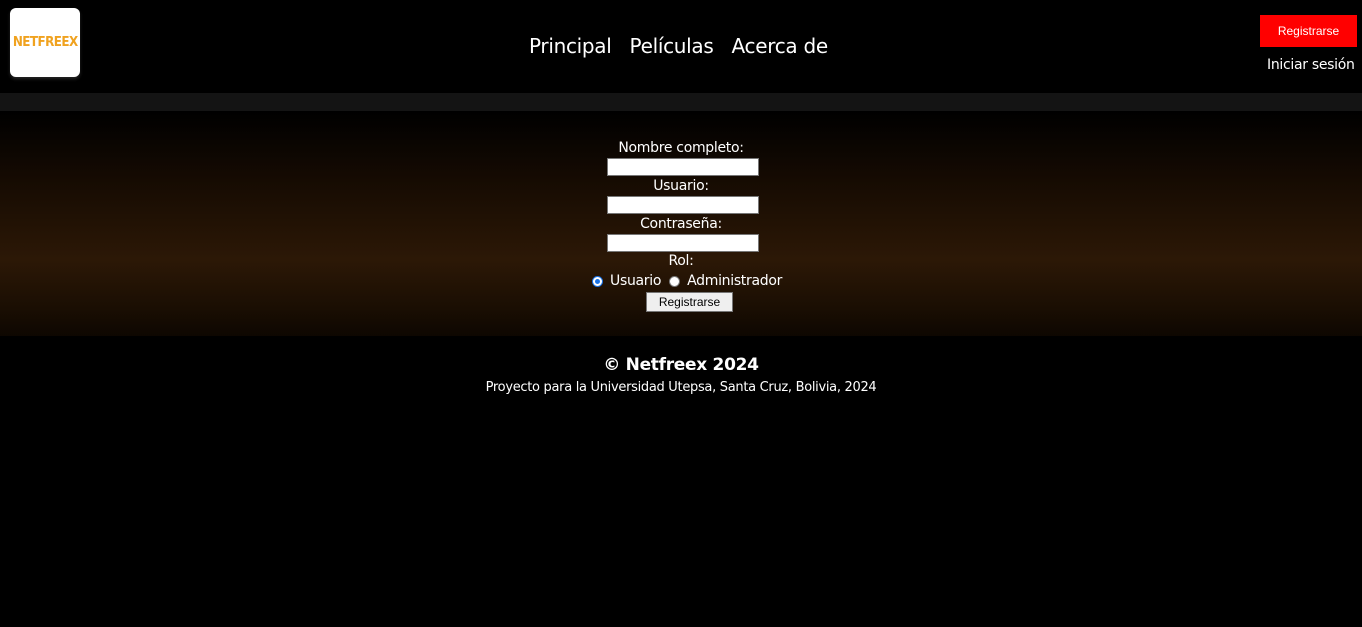 Image resolution: width=1362 pixels, height=627 pixels. I want to click on password-input, so click(683, 243).